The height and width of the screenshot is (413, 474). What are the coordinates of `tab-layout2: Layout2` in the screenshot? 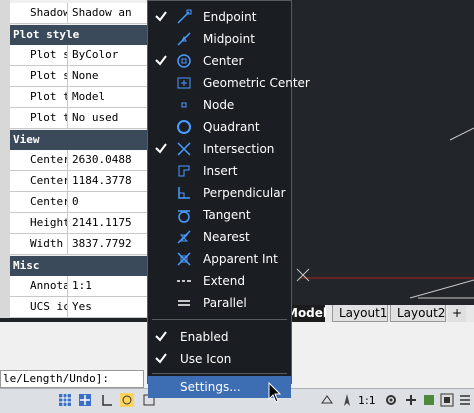 It's located at (418, 313).